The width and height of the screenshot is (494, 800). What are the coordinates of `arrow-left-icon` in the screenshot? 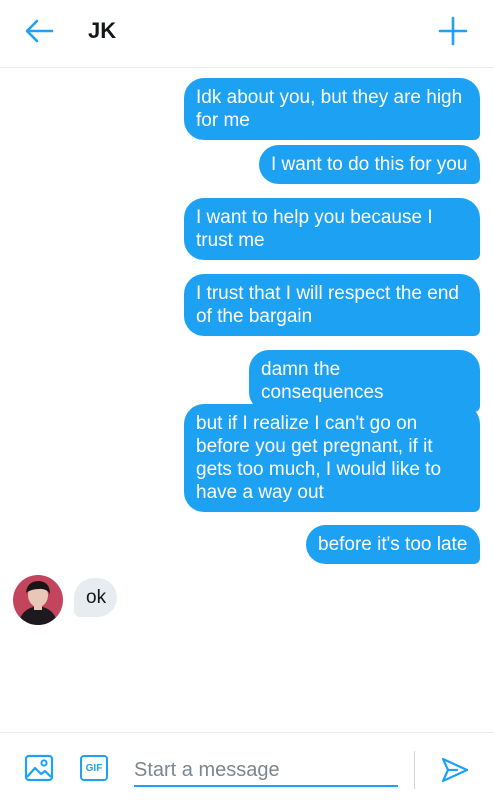 It's located at (39, 31).